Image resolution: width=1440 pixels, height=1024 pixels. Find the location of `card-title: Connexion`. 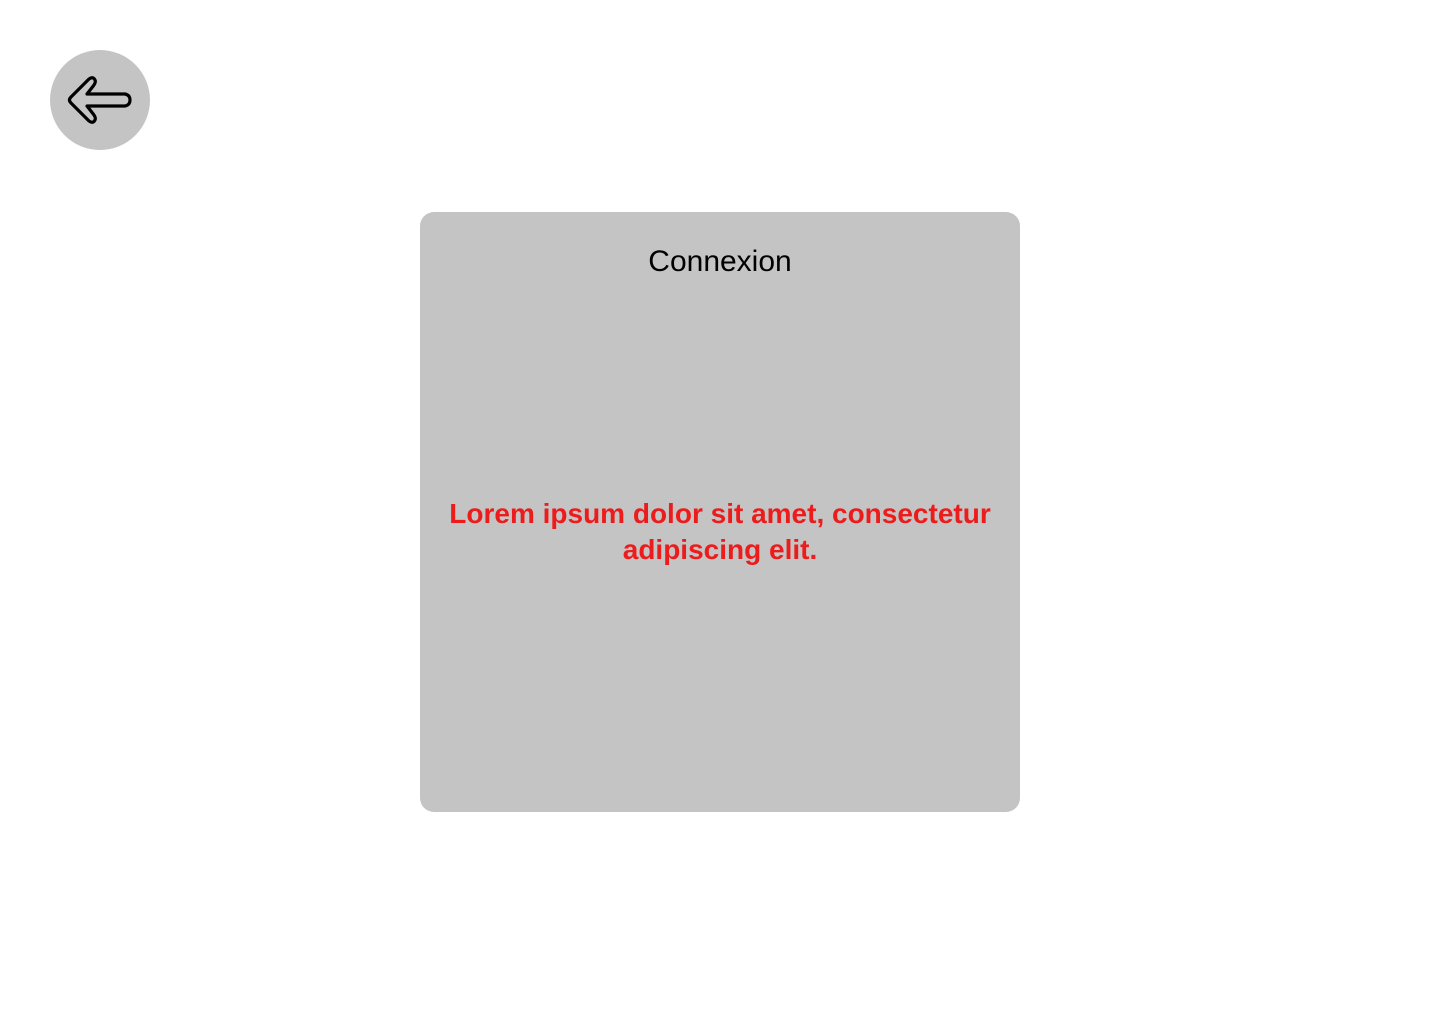

card-title: Connexion is located at coordinates (720, 261).